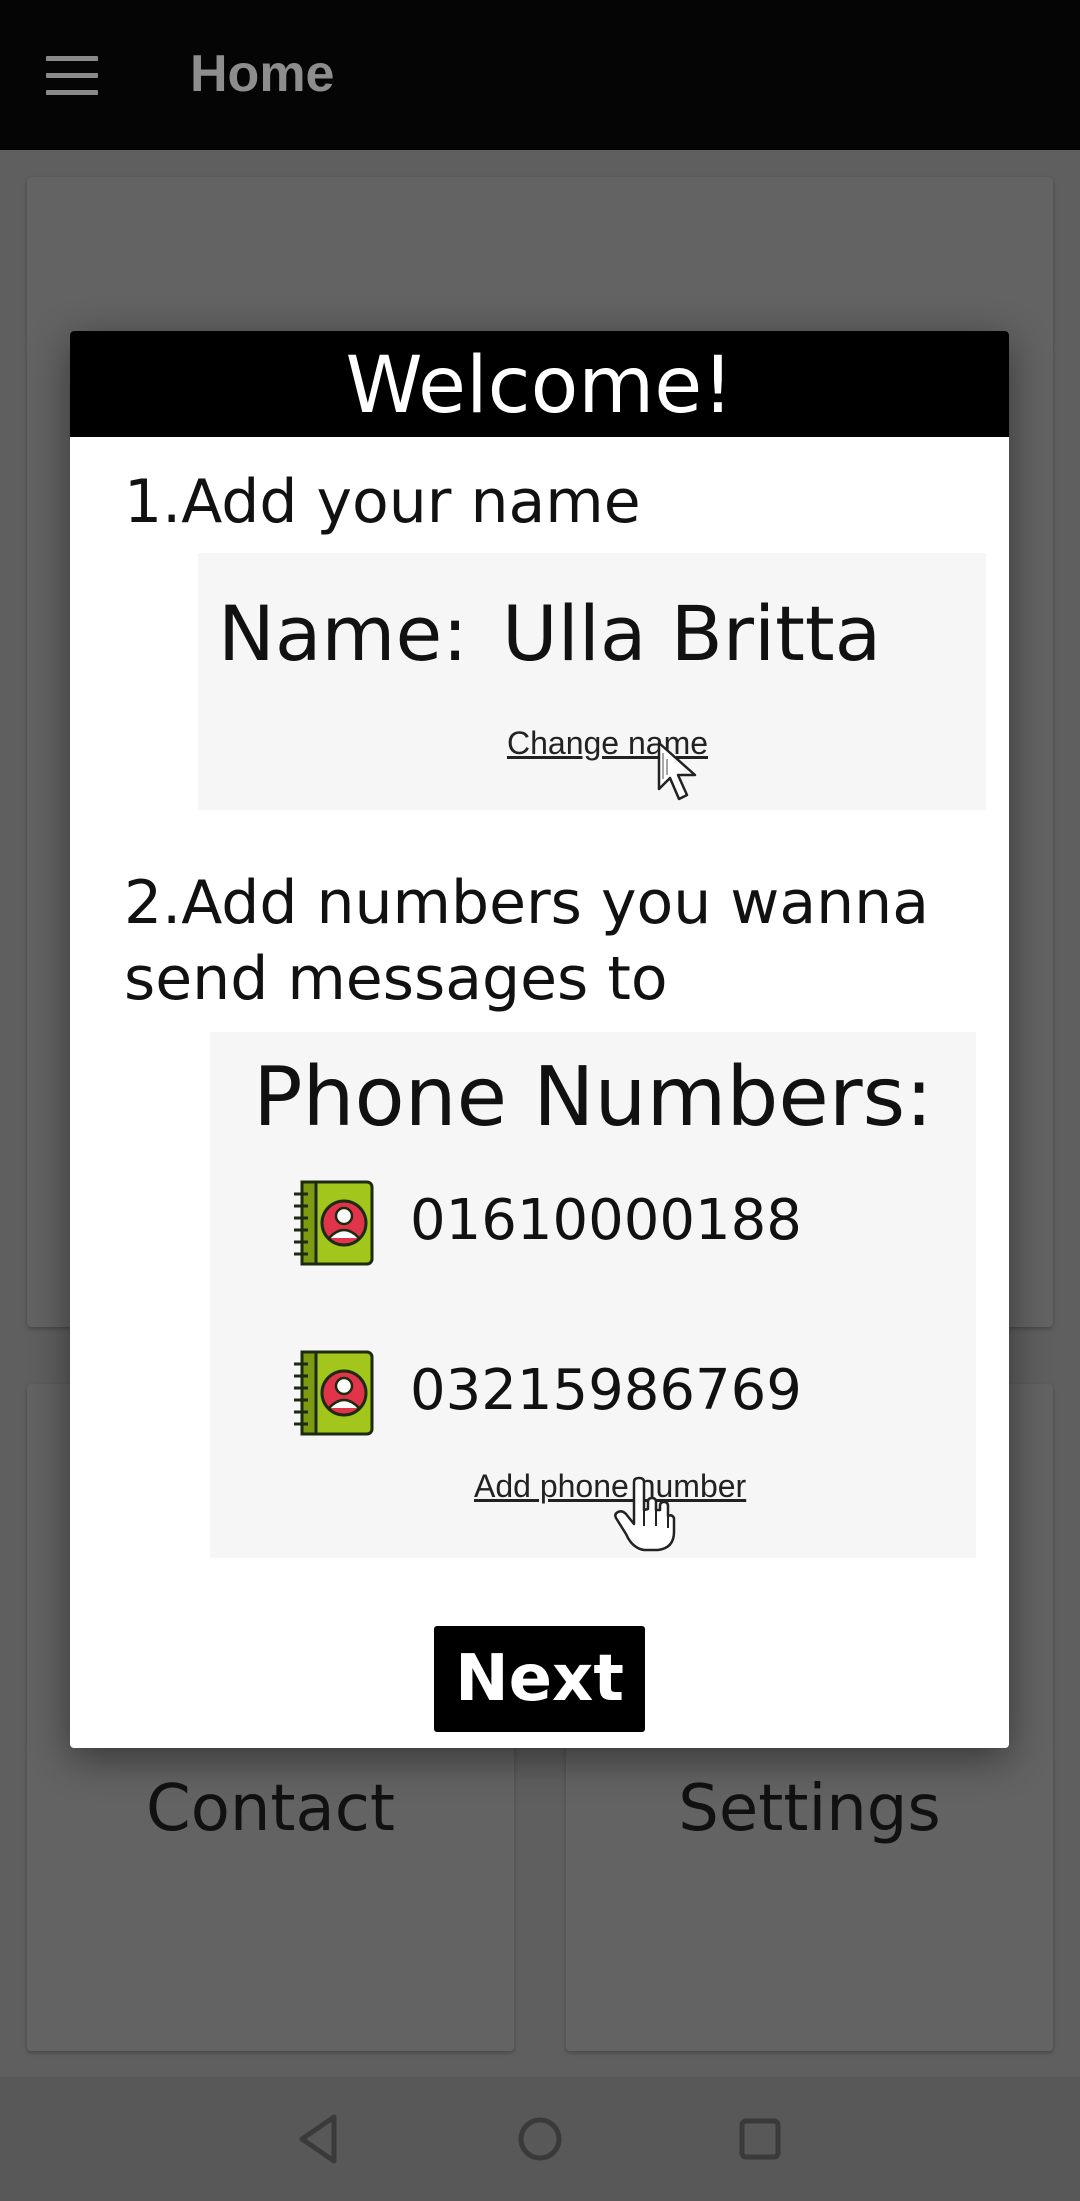 The height and width of the screenshot is (2201, 1080). Describe the element at coordinates (539, 384) in the screenshot. I see `dialog-title: Welcome!` at that location.